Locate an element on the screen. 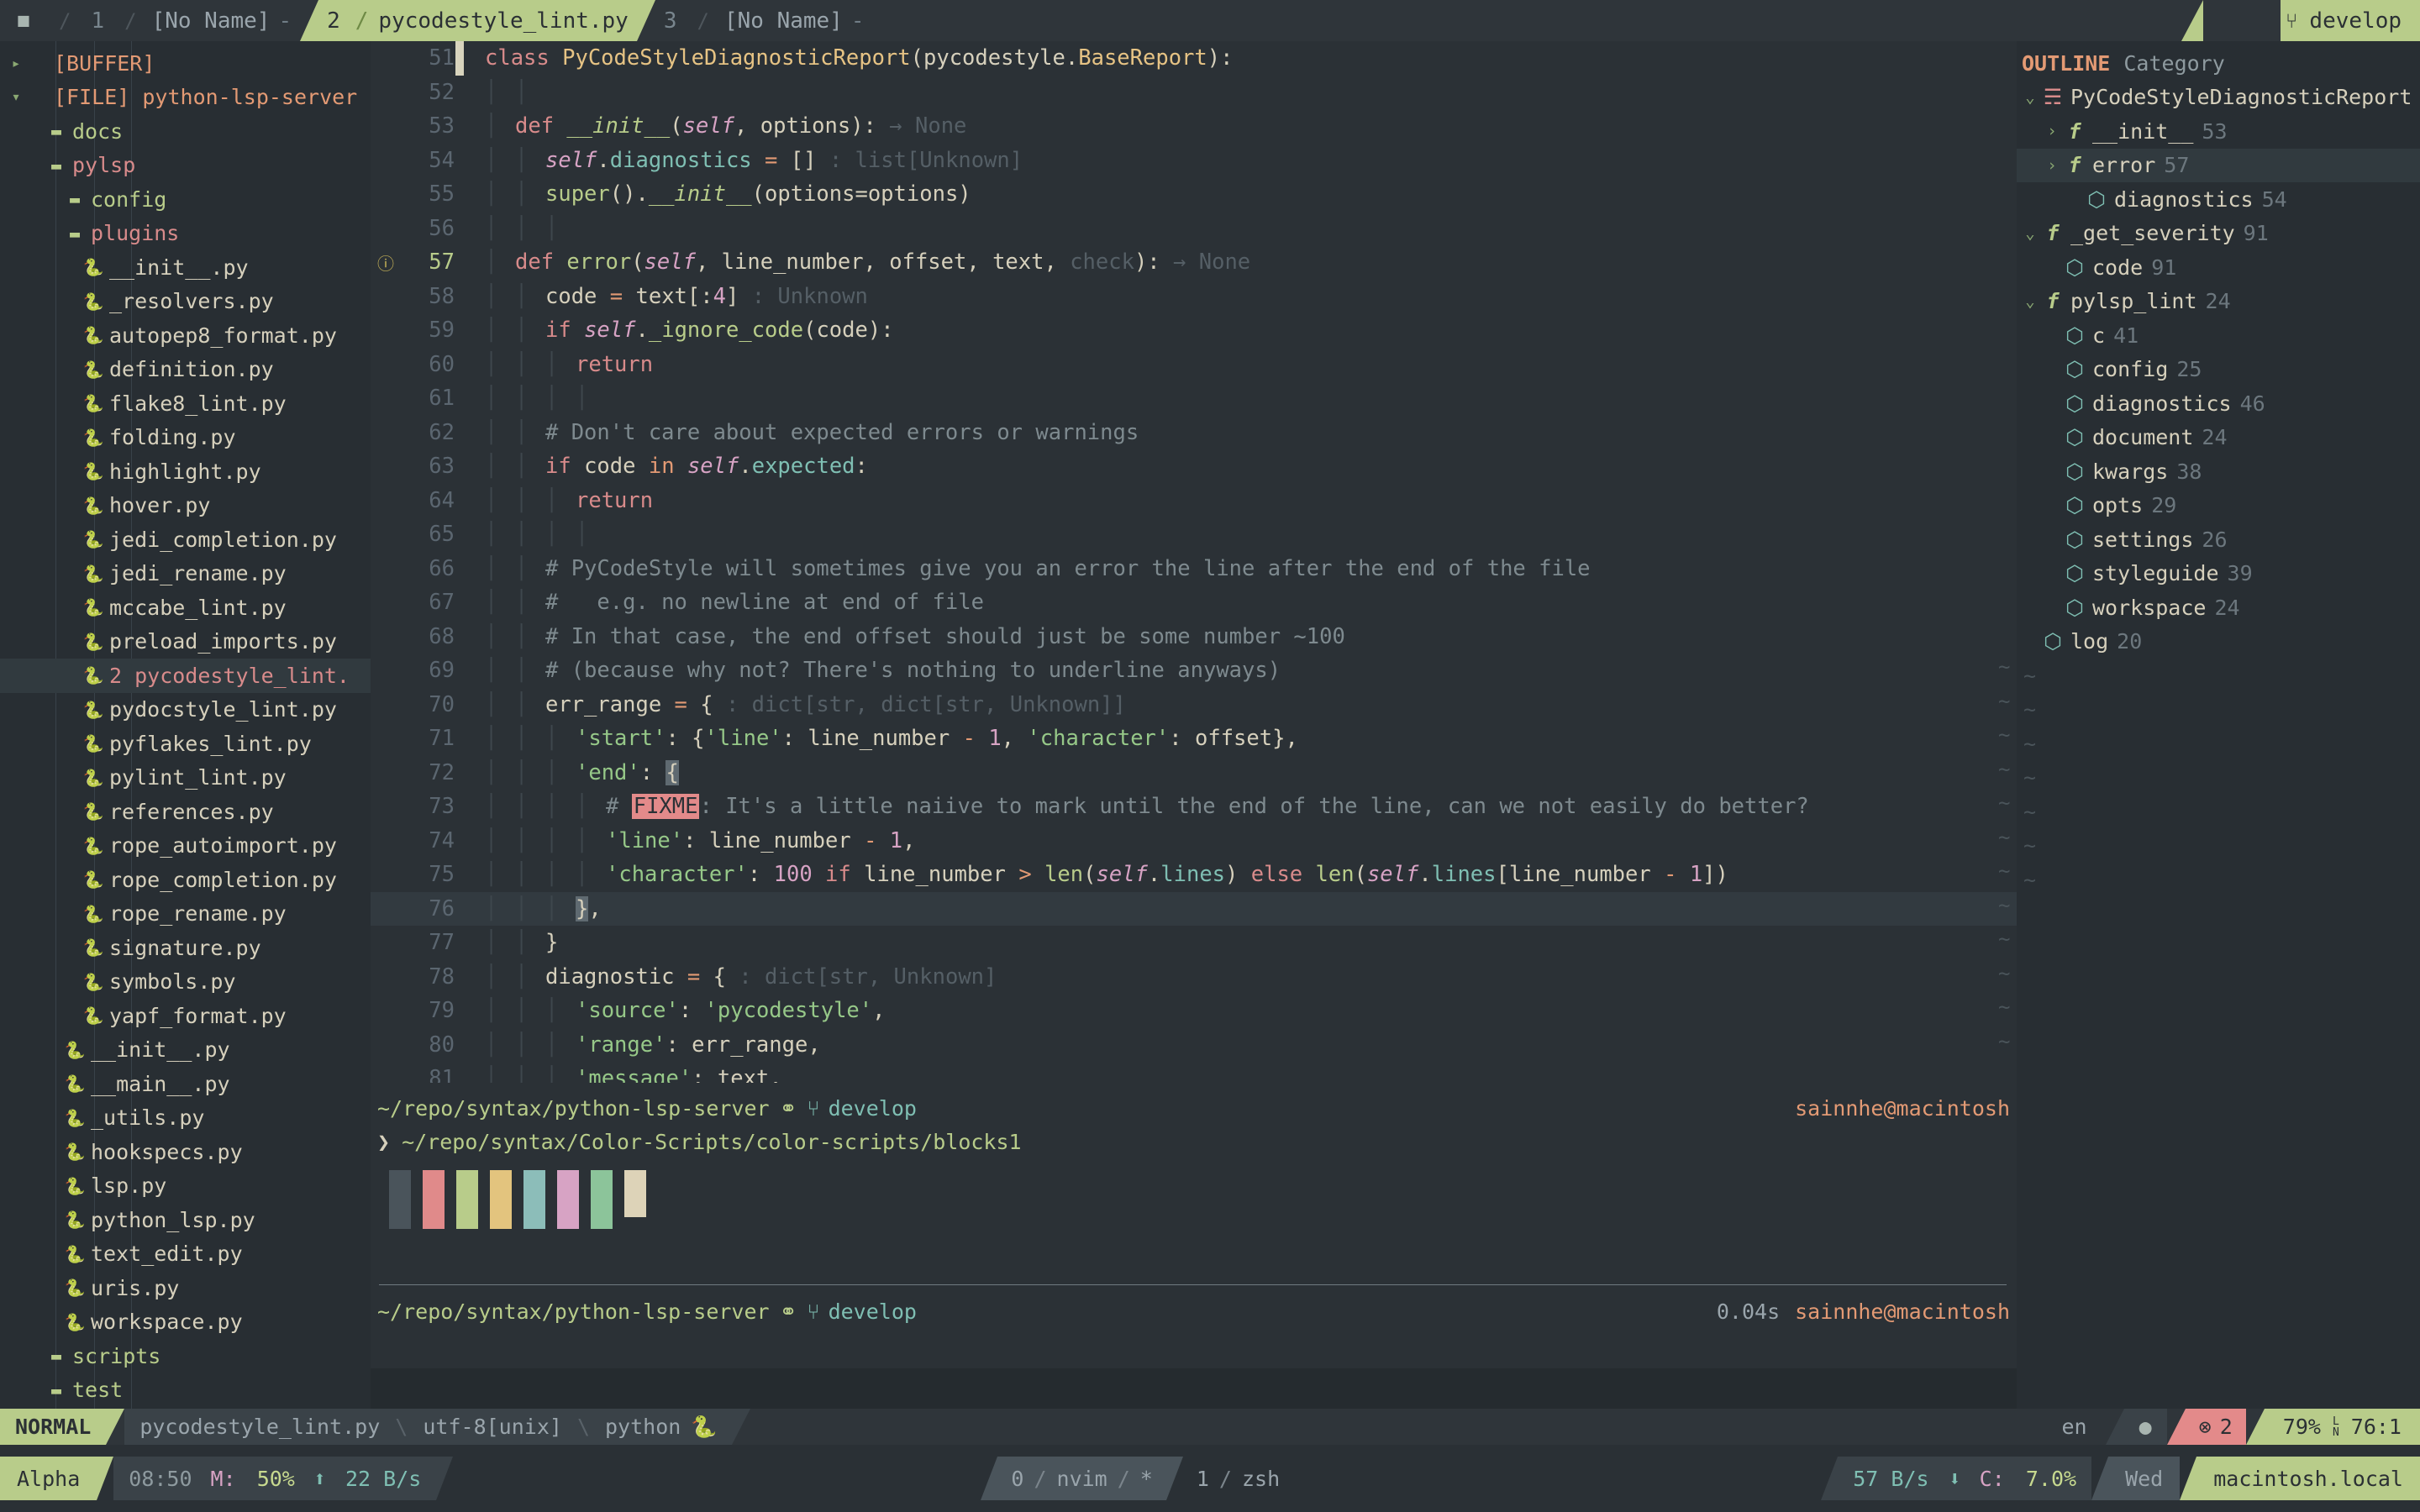  file-tree-item: 🐍 signature.py is located at coordinates (185, 948).